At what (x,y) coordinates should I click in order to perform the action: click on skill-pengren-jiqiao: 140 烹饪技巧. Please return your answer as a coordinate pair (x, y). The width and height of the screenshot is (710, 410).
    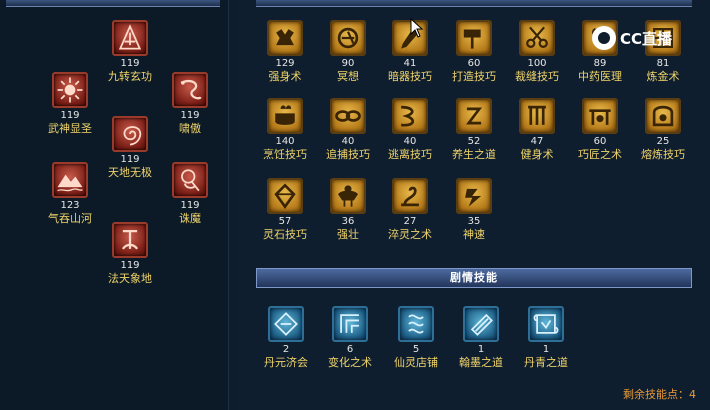
    Looking at the image, I should click on (285, 129).